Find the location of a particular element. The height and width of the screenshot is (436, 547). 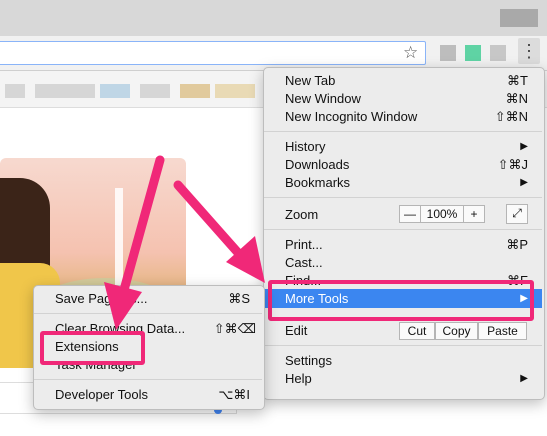

annotation-arrows is located at coordinates (184, 242).